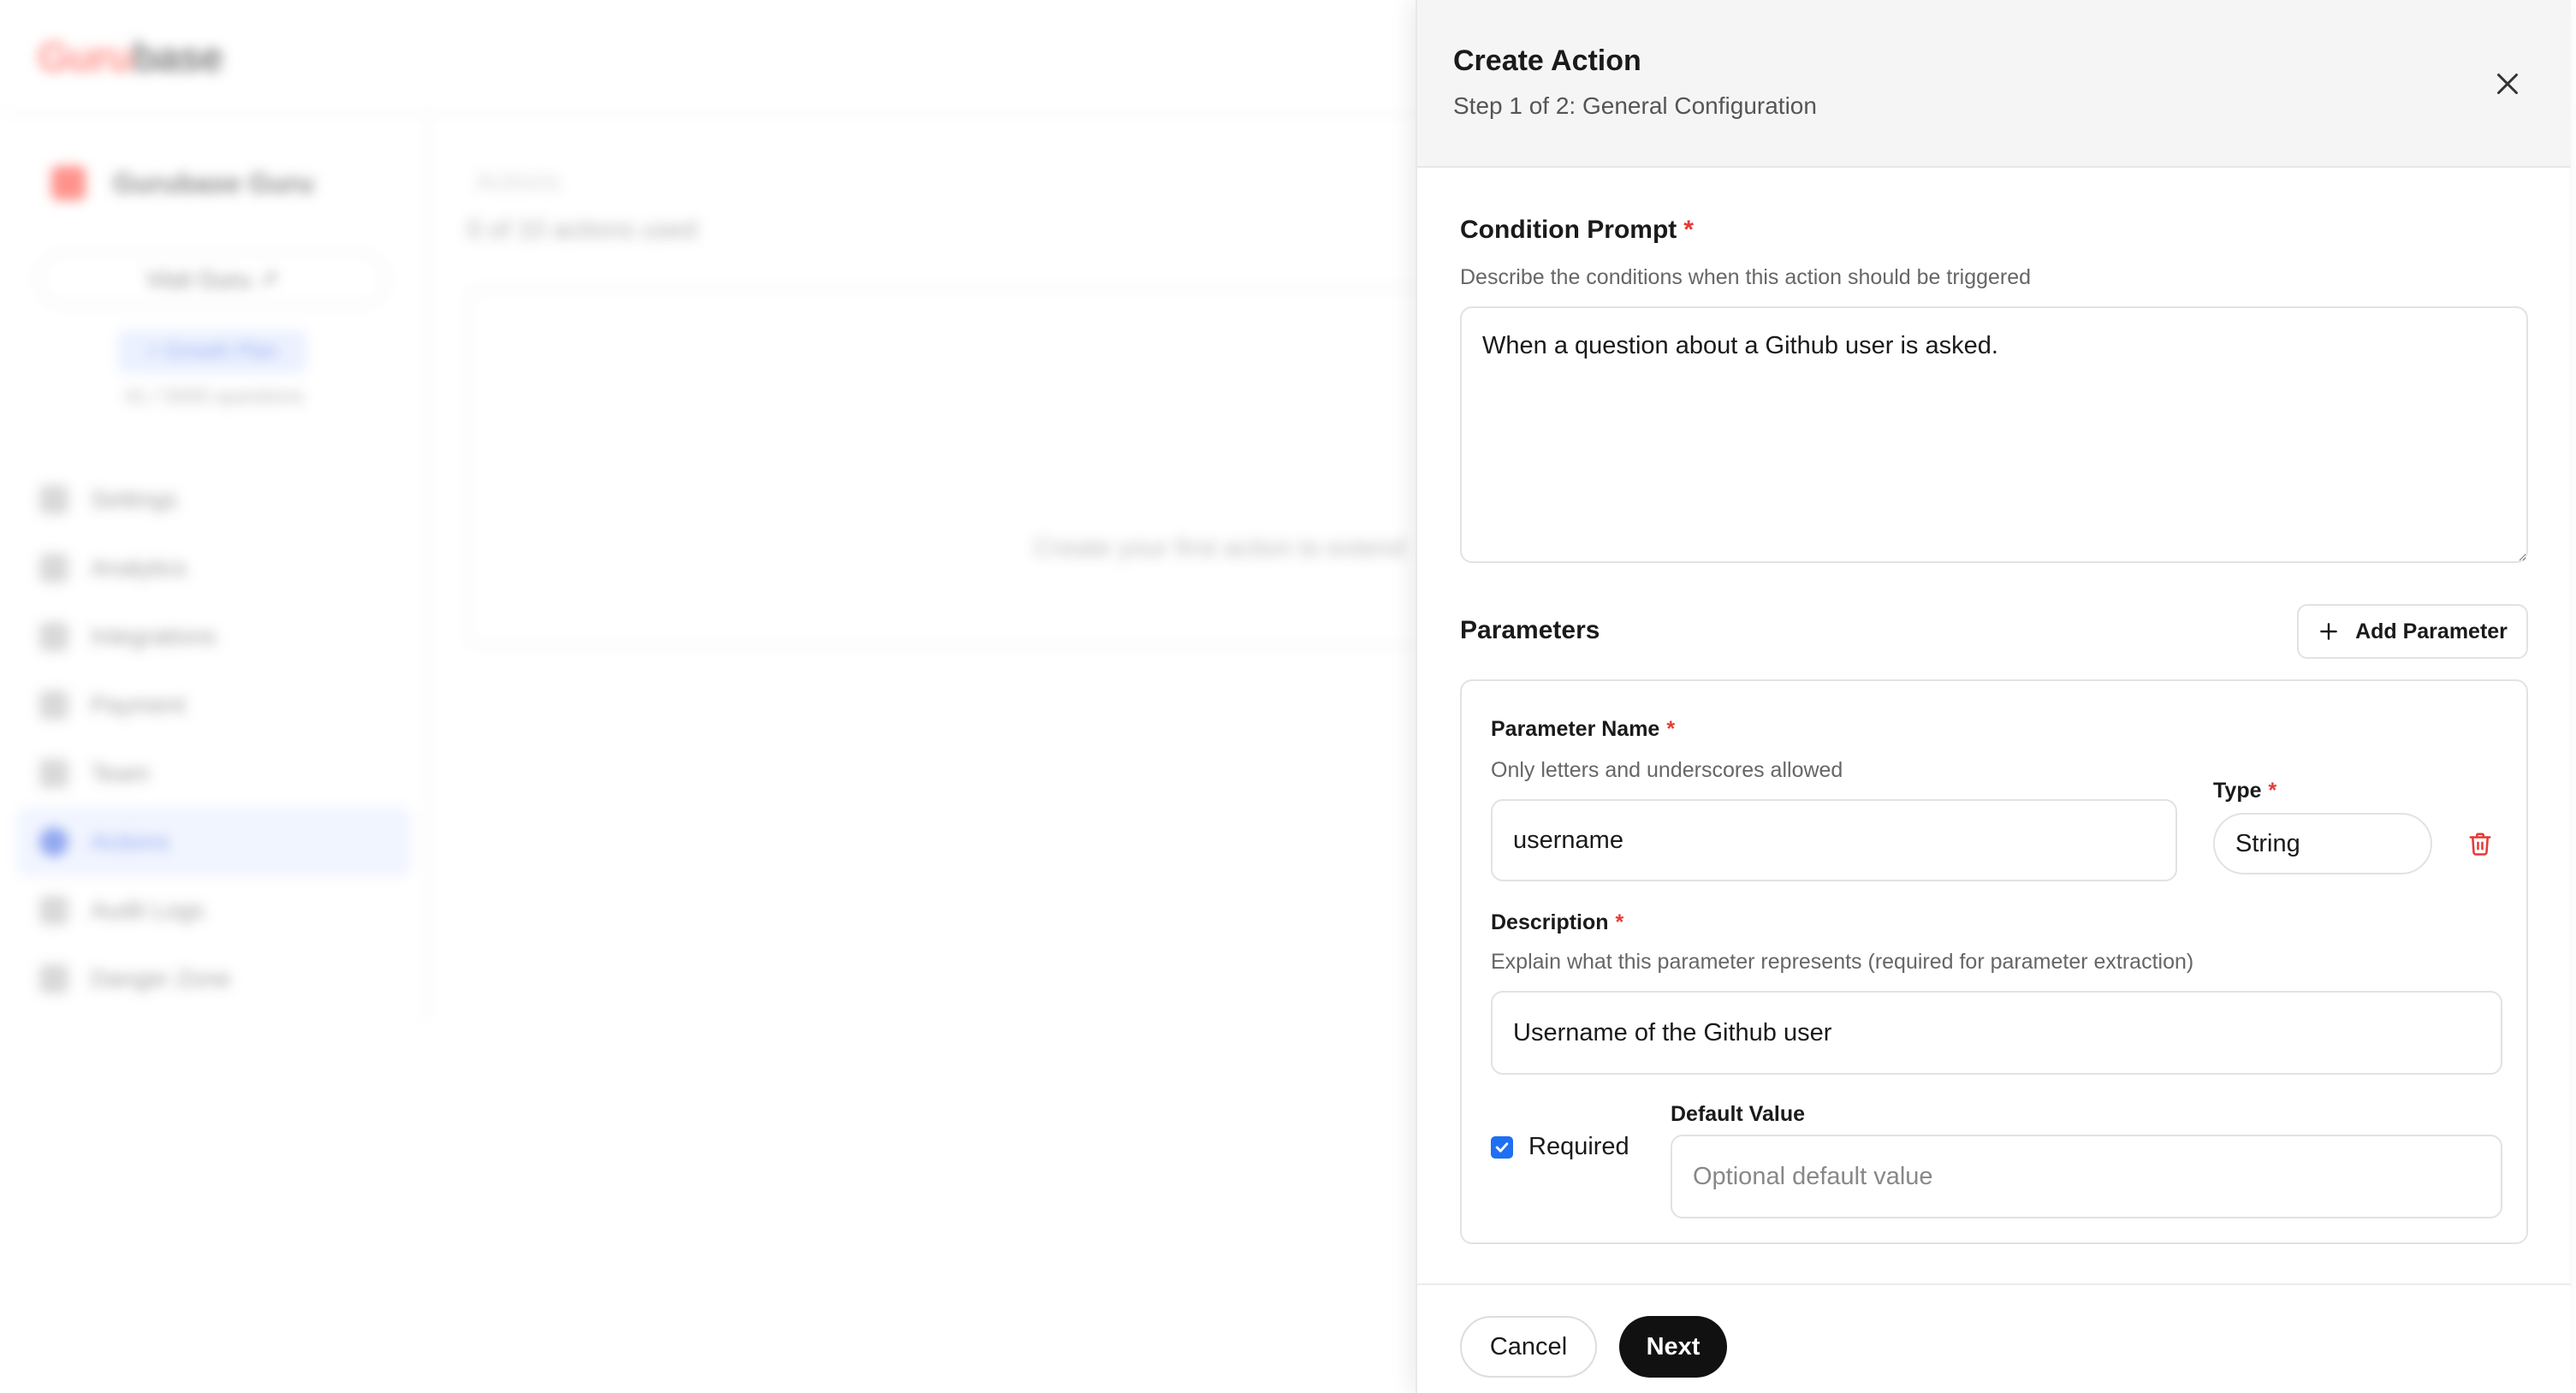 The width and height of the screenshot is (2576, 1393). Describe the element at coordinates (1673, 1347) in the screenshot. I see `next-button: Next` at that location.